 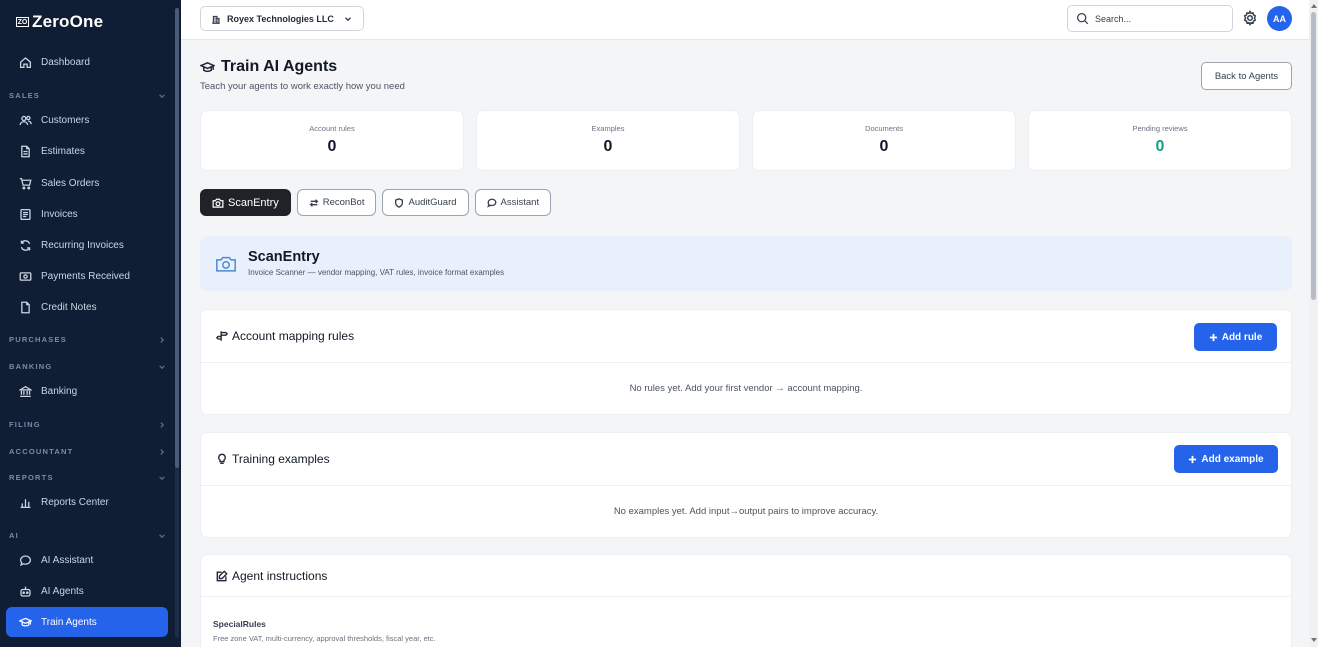 I want to click on section-label: PURCHASES, so click(x=38, y=339).